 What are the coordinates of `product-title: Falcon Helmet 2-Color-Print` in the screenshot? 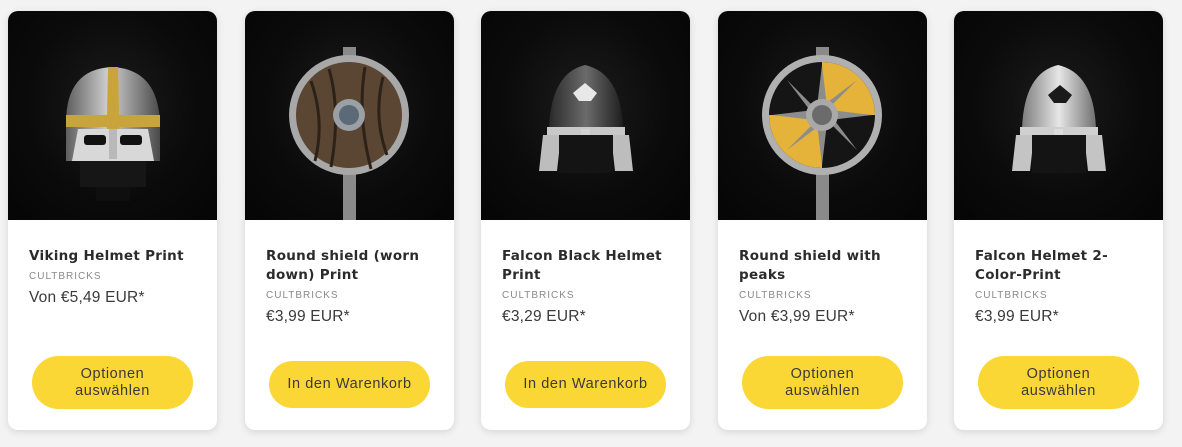 It's located at (1061, 266).